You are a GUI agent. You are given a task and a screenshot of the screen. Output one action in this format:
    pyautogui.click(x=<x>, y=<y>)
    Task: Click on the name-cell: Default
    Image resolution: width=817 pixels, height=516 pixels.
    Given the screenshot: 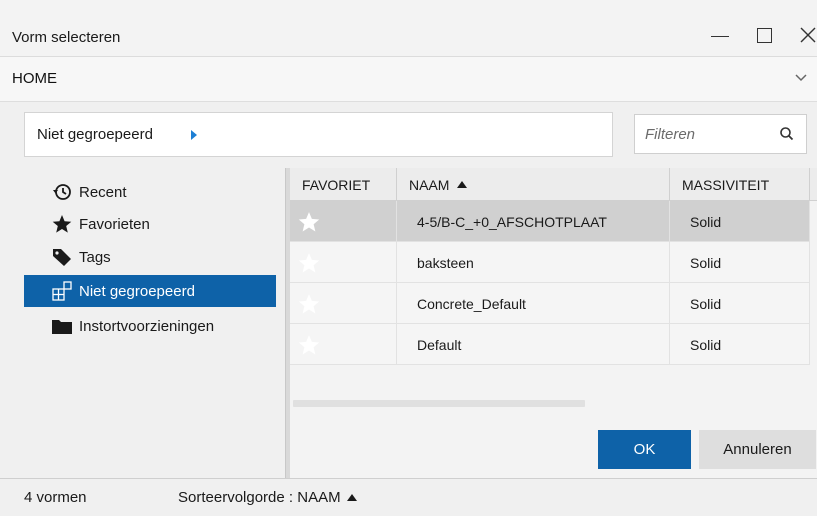 What is the action you would take?
    pyautogui.click(x=533, y=344)
    